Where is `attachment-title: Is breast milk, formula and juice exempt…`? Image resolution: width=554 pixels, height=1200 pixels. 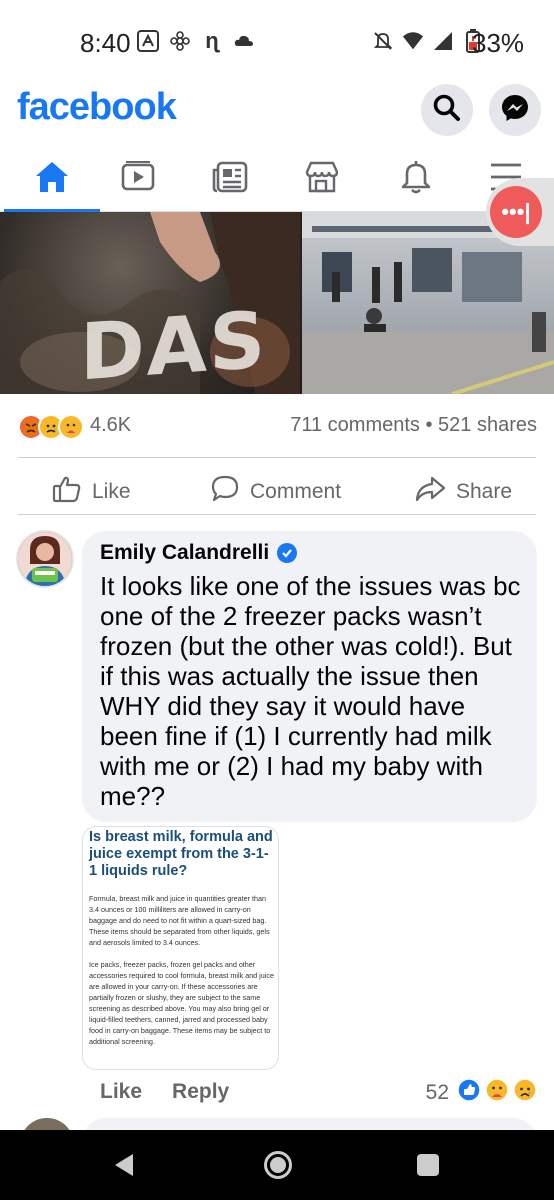
attachment-title: Is breast milk, formula and juice exempt… is located at coordinates (181, 854).